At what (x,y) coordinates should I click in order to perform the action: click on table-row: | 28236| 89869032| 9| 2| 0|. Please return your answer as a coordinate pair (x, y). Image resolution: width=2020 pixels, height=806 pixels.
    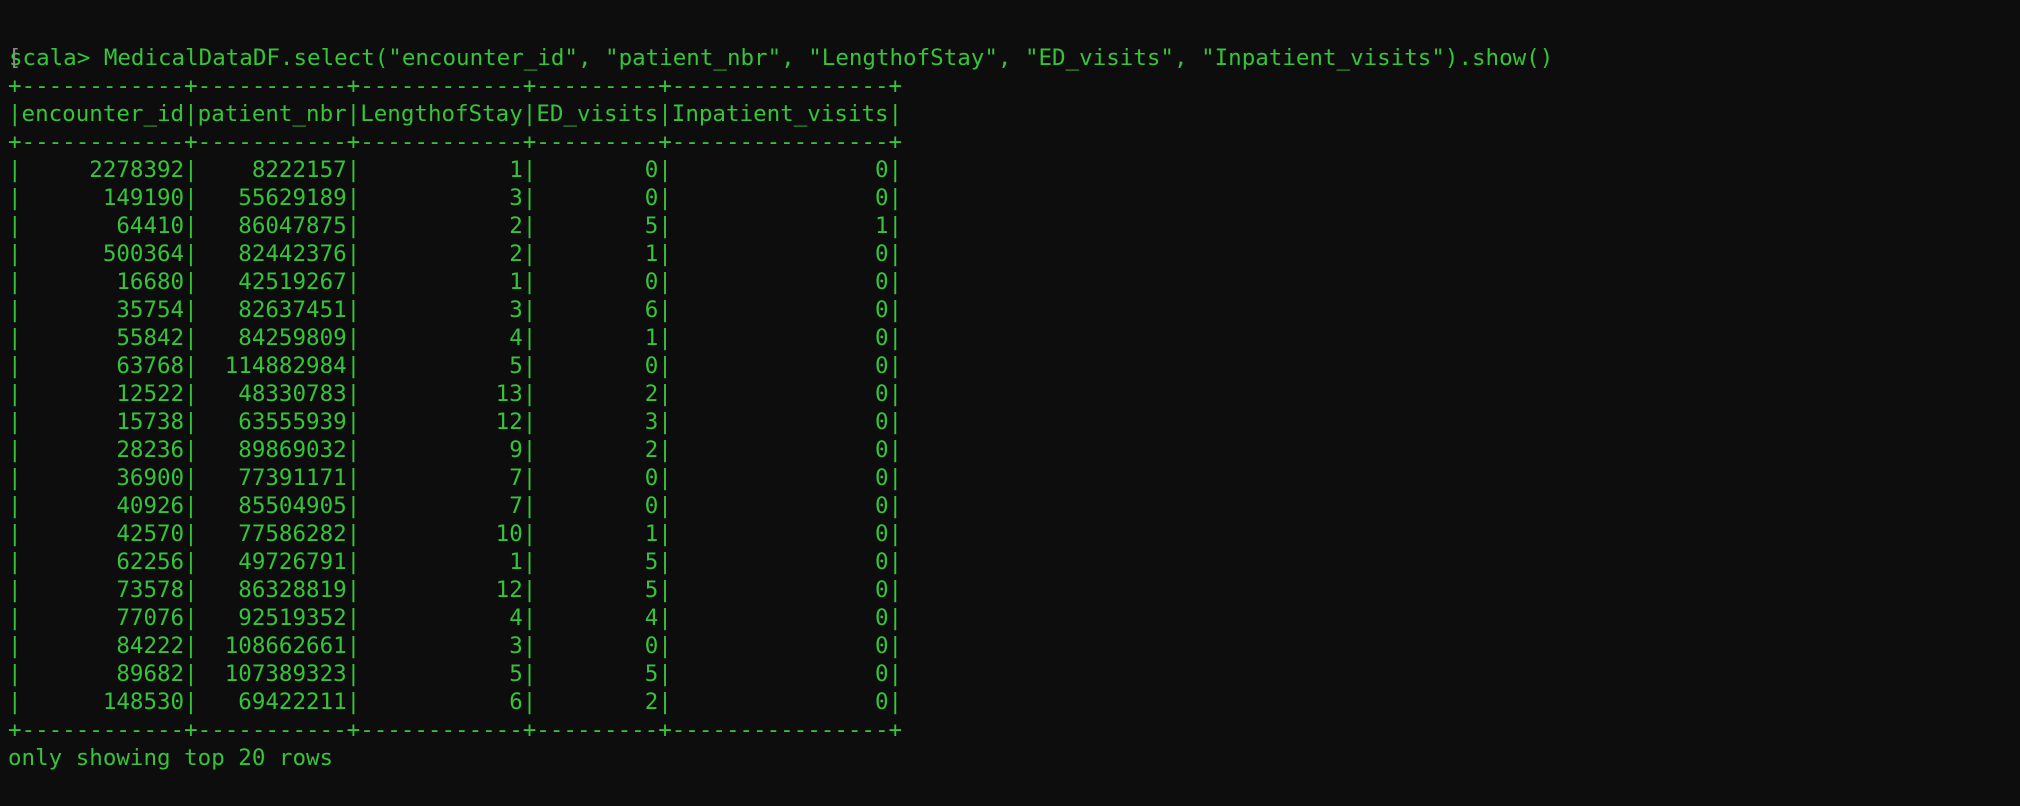
    Looking at the image, I should click on (455, 450).